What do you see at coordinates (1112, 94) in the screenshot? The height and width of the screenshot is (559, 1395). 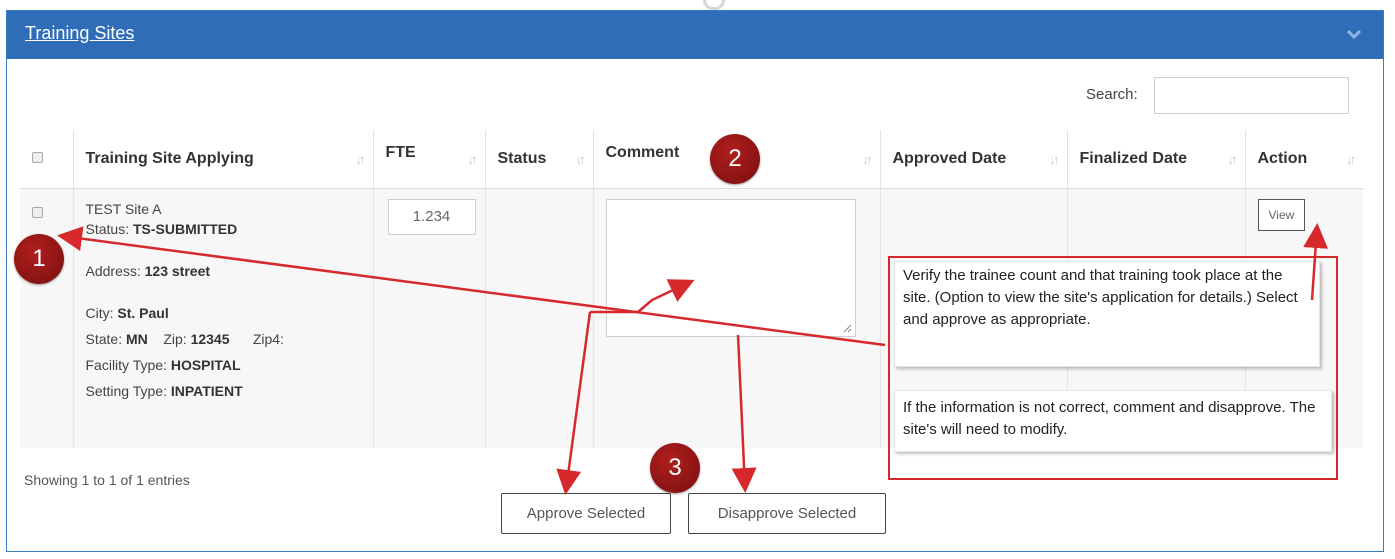 I see `search-label: Search:` at bounding box center [1112, 94].